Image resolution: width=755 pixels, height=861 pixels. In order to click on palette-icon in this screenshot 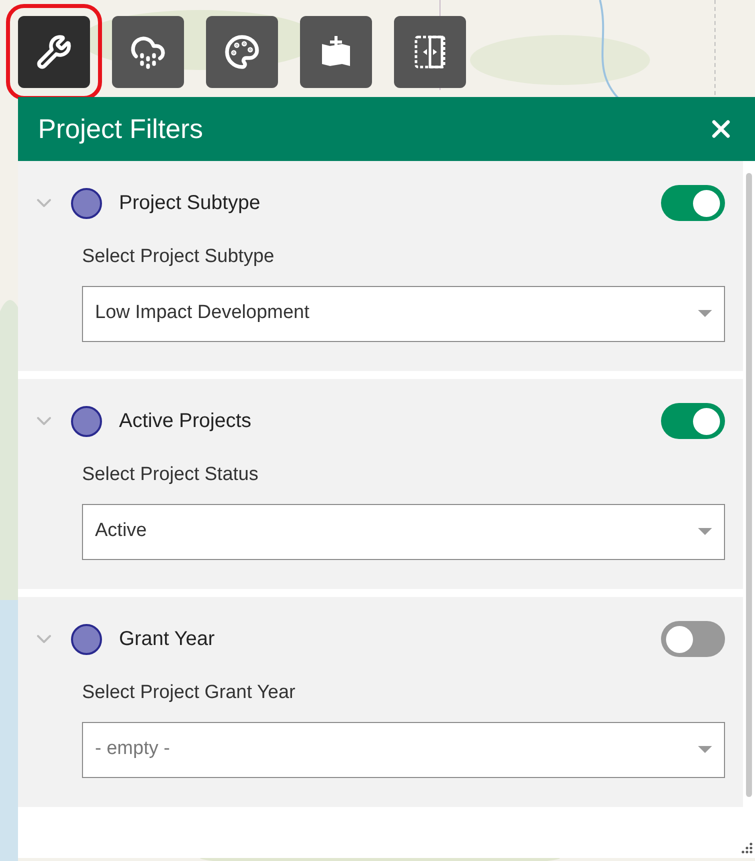, I will do `click(242, 52)`.